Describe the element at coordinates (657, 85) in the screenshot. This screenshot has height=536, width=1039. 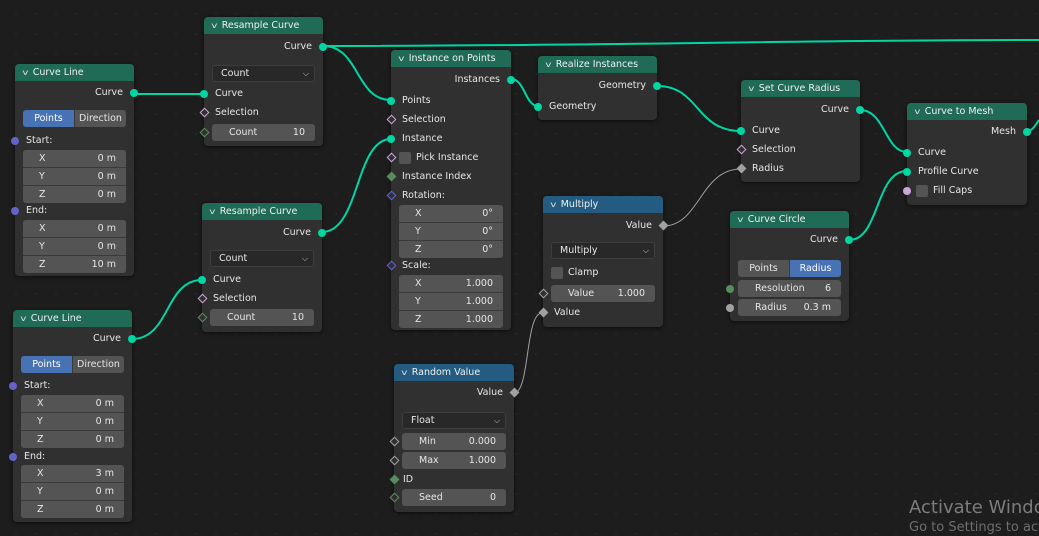
I see `geometry-output-socket` at that location.